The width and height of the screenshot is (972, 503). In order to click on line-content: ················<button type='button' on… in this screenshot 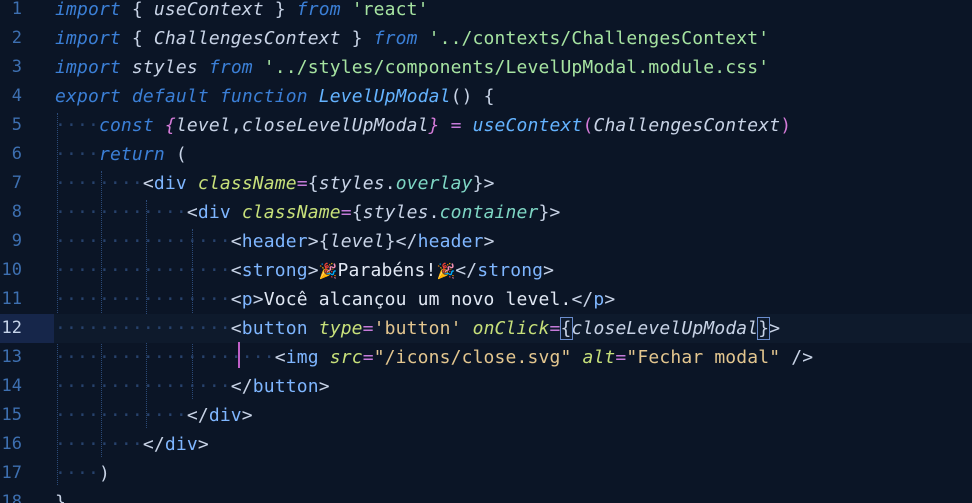, I will do `click(418, 328)`.